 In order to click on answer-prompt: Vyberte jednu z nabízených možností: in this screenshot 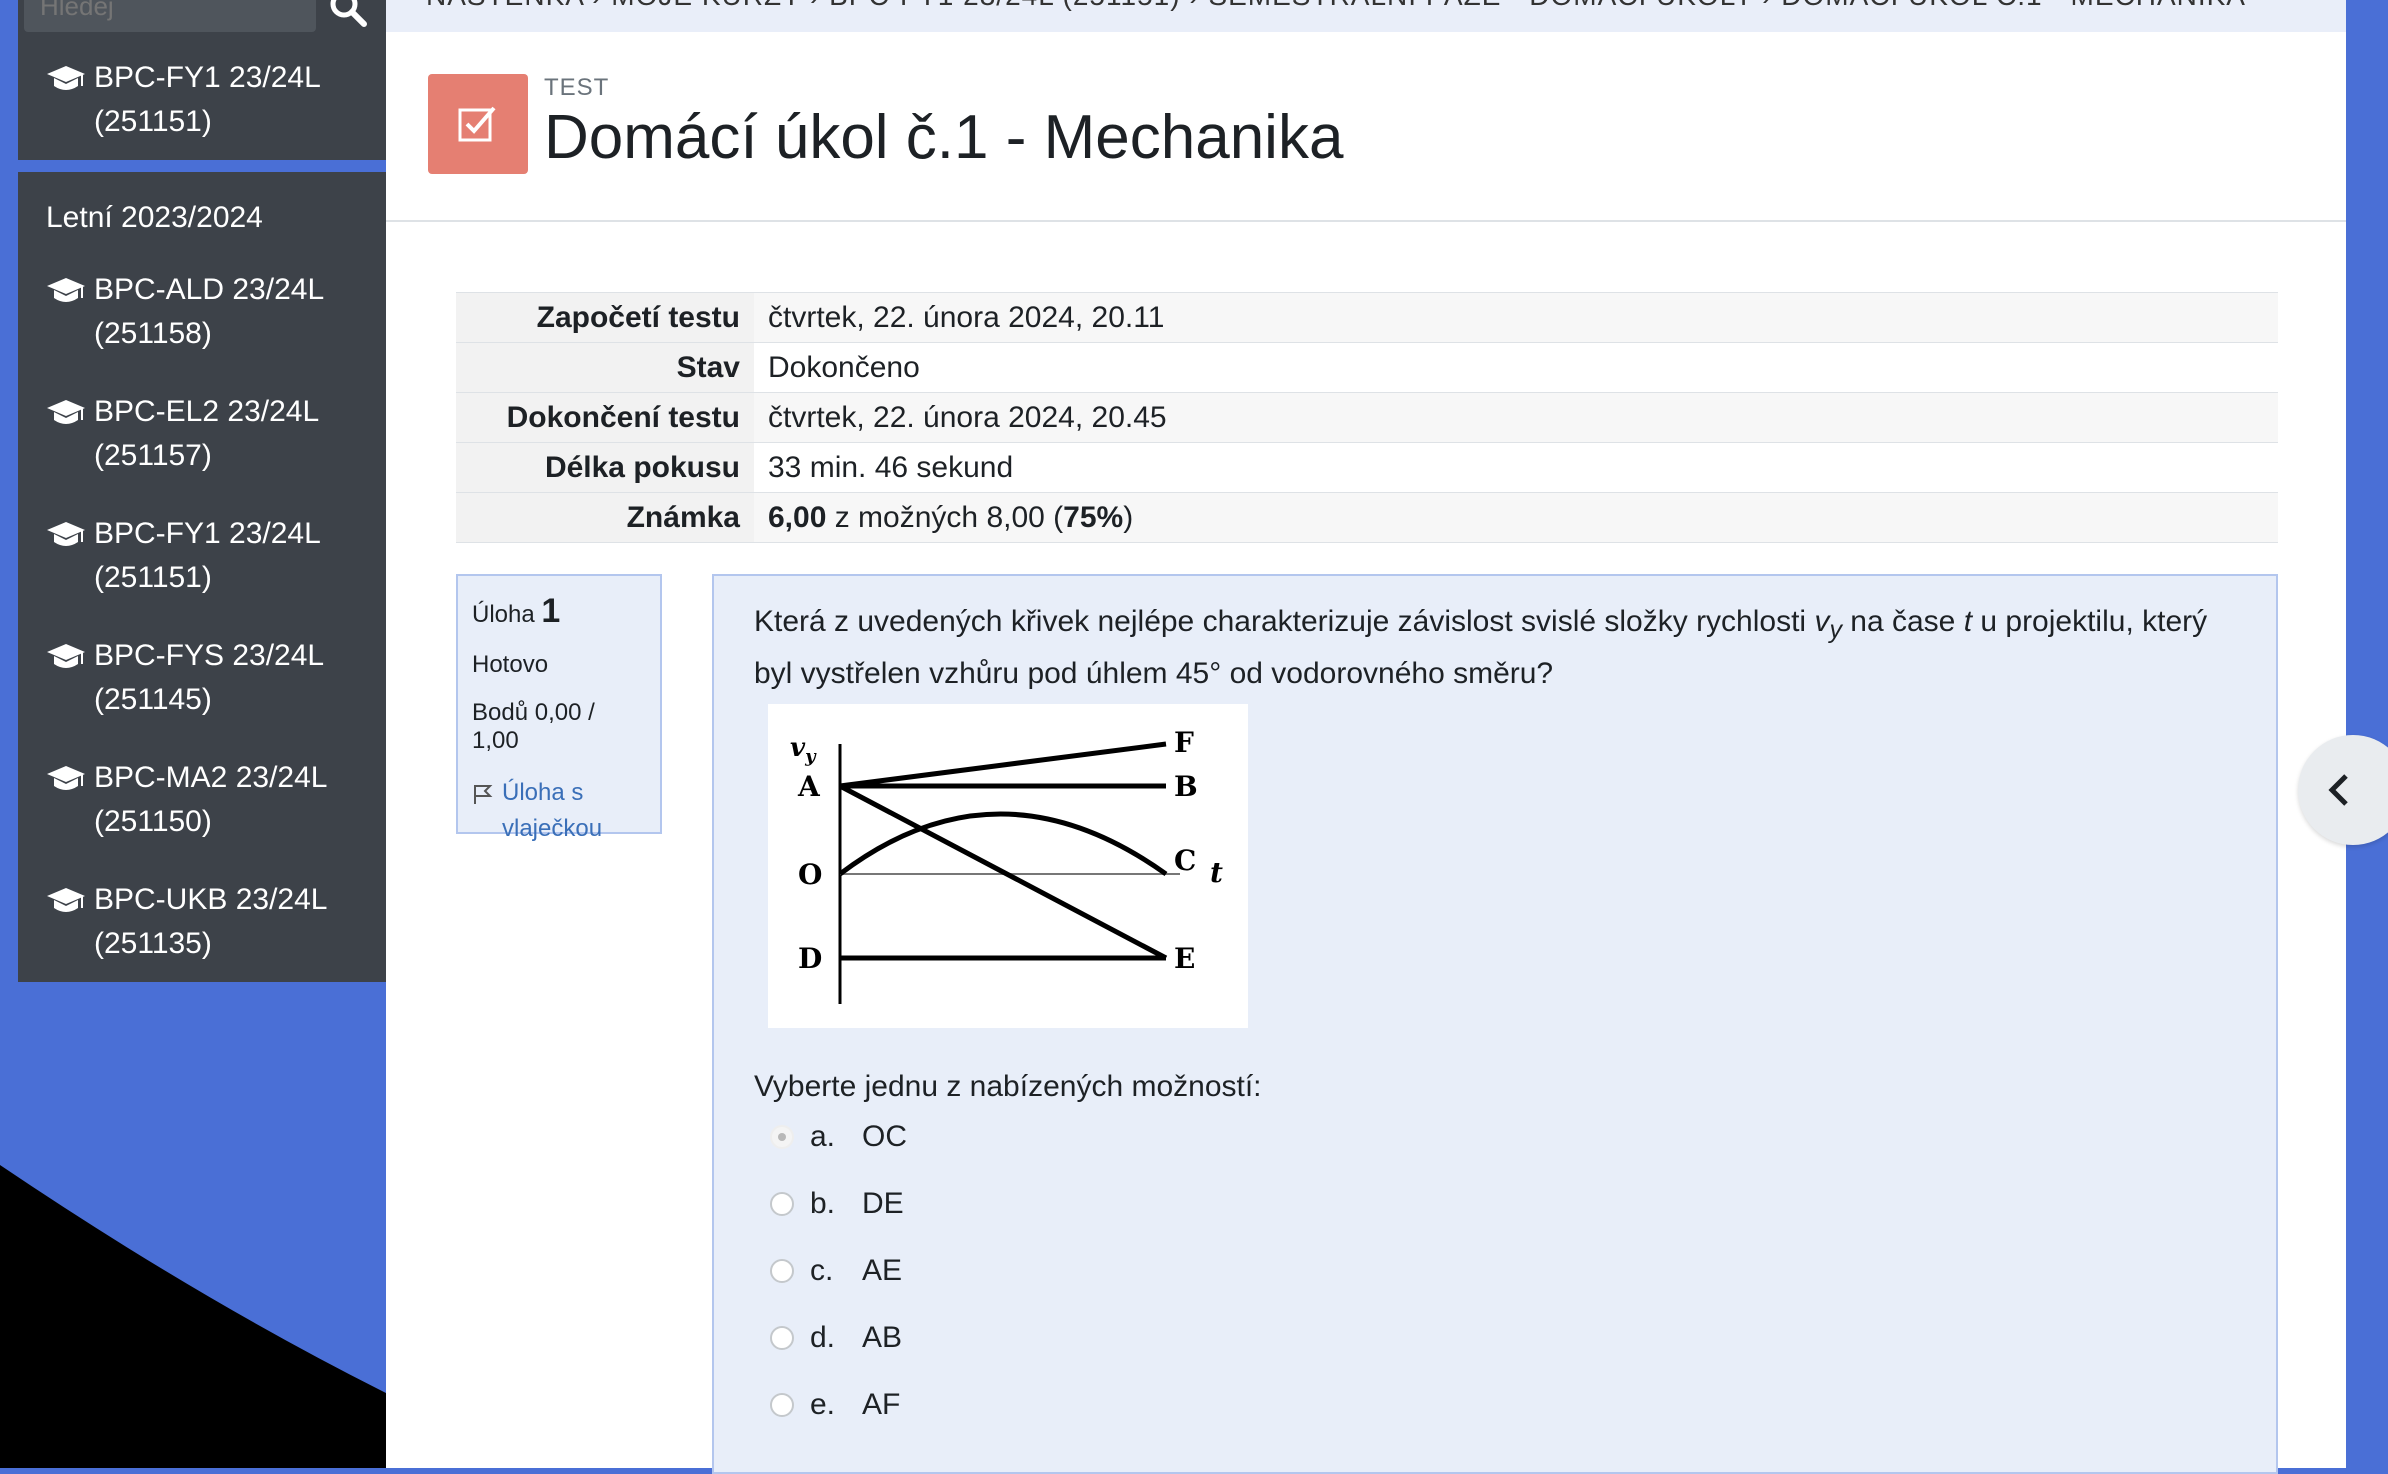, I will do `click(1008, 1086)`.